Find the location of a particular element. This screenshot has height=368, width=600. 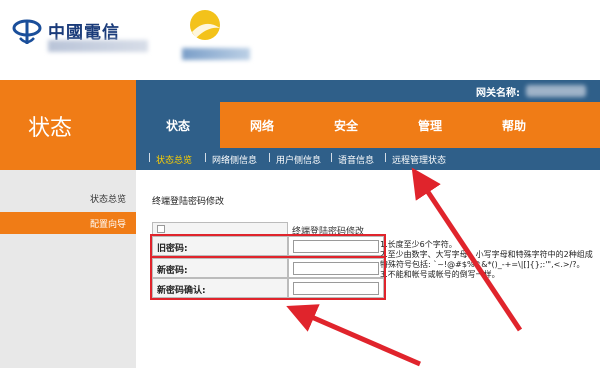

gateway-info-bar: 网关名称: is located at coordinates (368, 91).